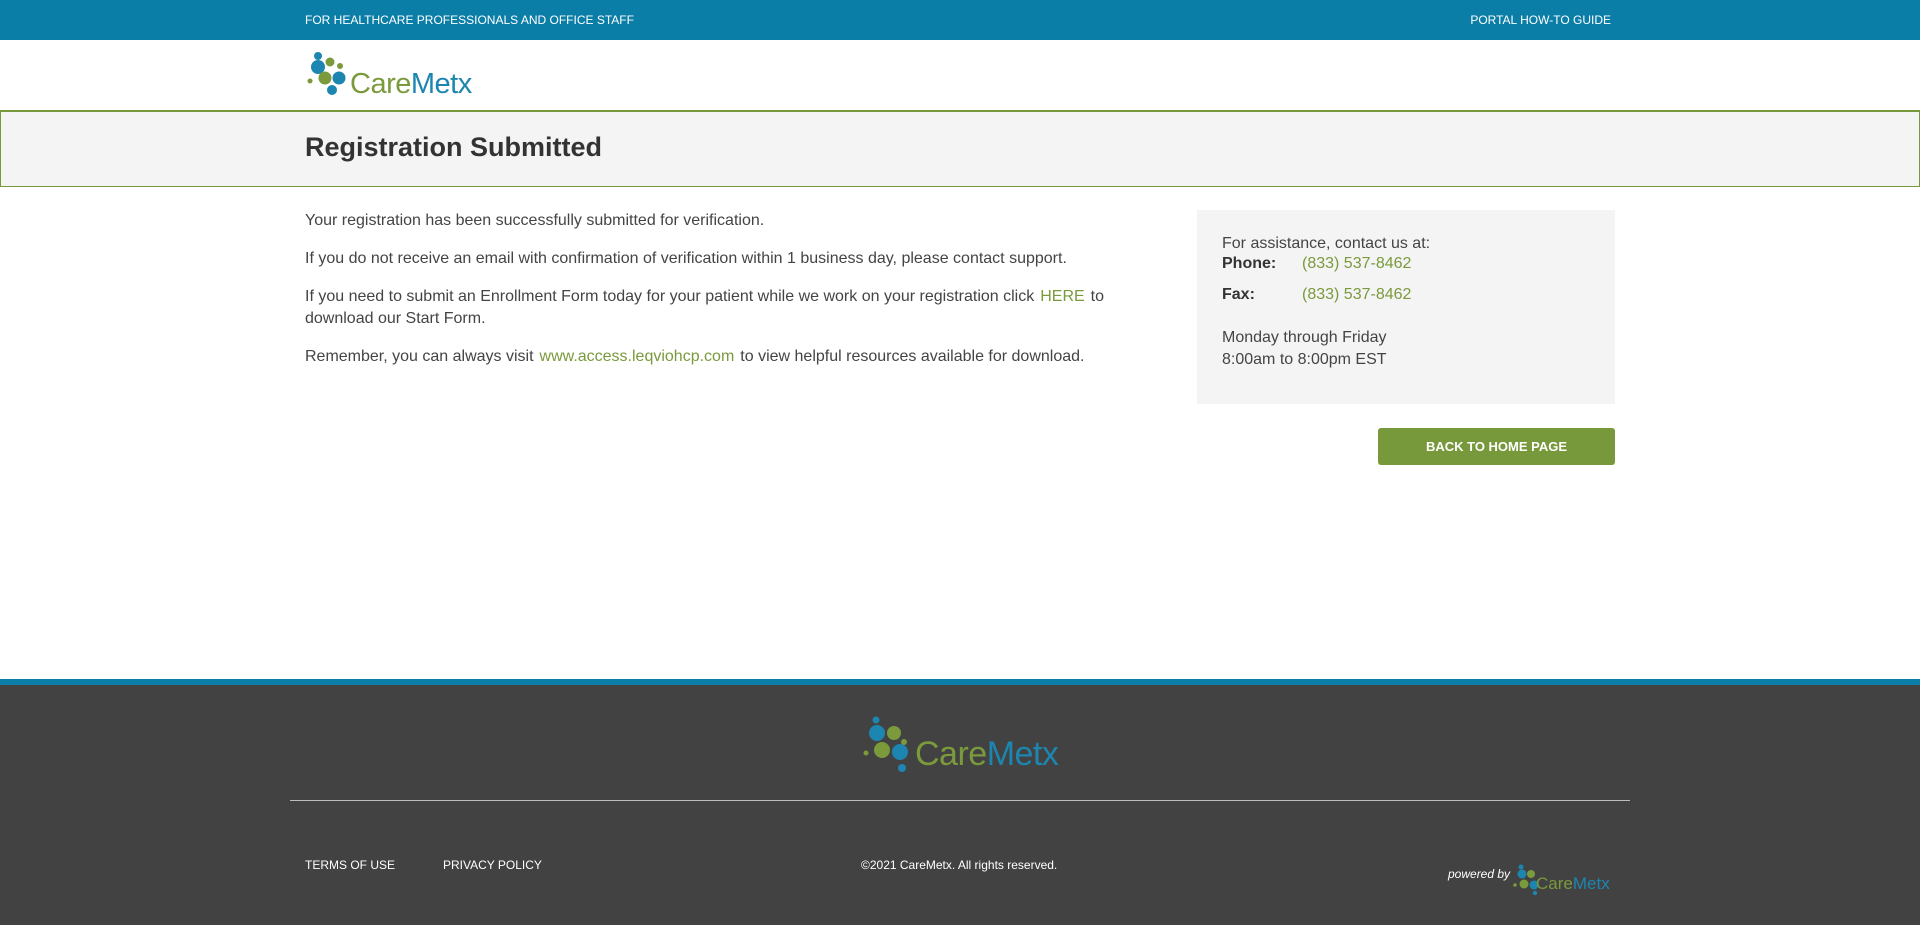 The image size is (1920, 925). I want to click on logo-wordmark: CareMetx, so click(411, 84).